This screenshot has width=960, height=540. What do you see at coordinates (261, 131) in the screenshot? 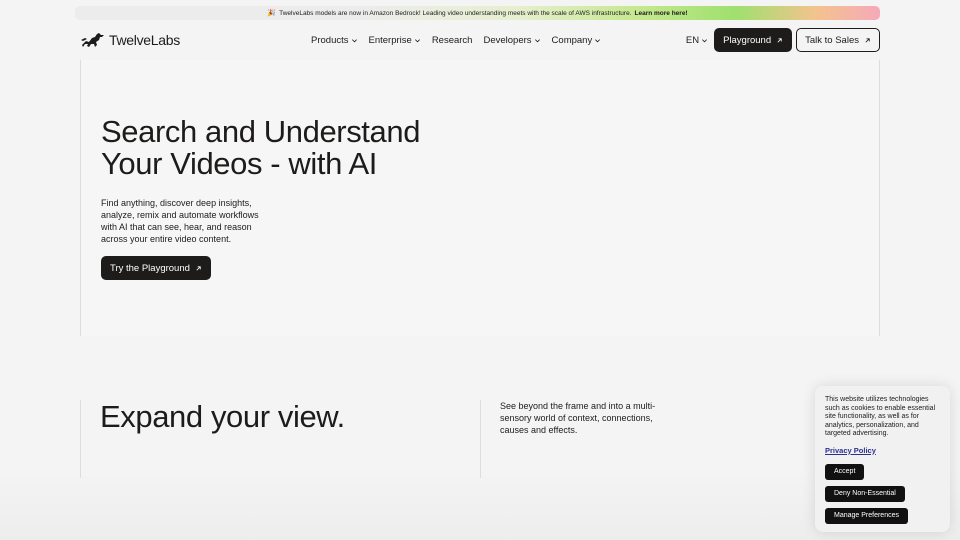
I see `hero-title-line-1: Search and Understand` at bounding box center [261, 131].